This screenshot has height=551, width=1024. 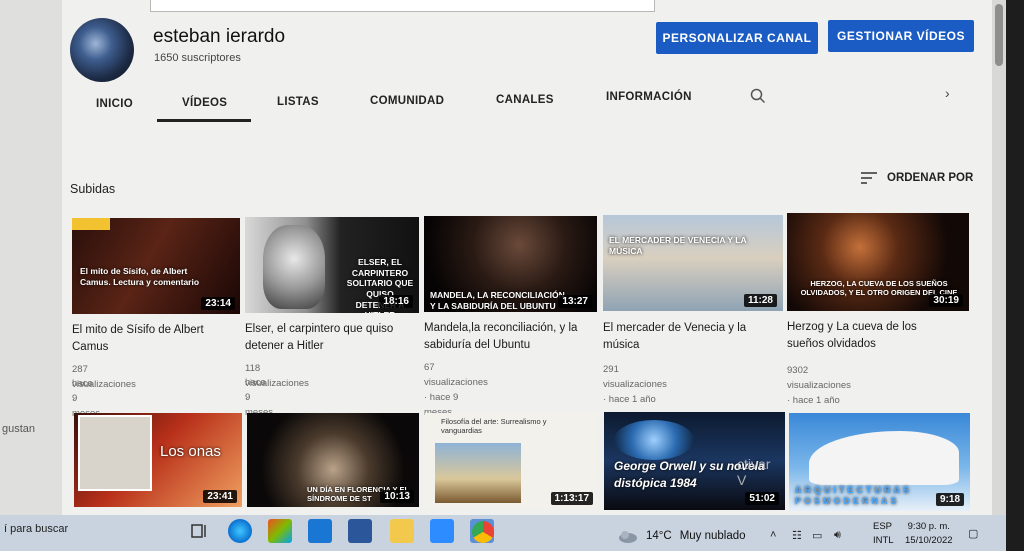 What do you see at coordinates (93, 189) in the screenshot?
I see `section-title: Subidas` at bounding box center [93, 189].